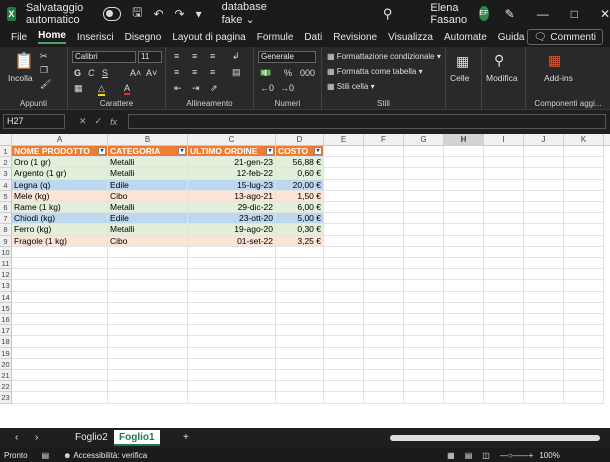 The width and height of the screenshot is (610, 462). What do you see at coordinates (180, 14) in the screenshot?
I see `redo-icon: ↷` at bounding box center [180, 14].